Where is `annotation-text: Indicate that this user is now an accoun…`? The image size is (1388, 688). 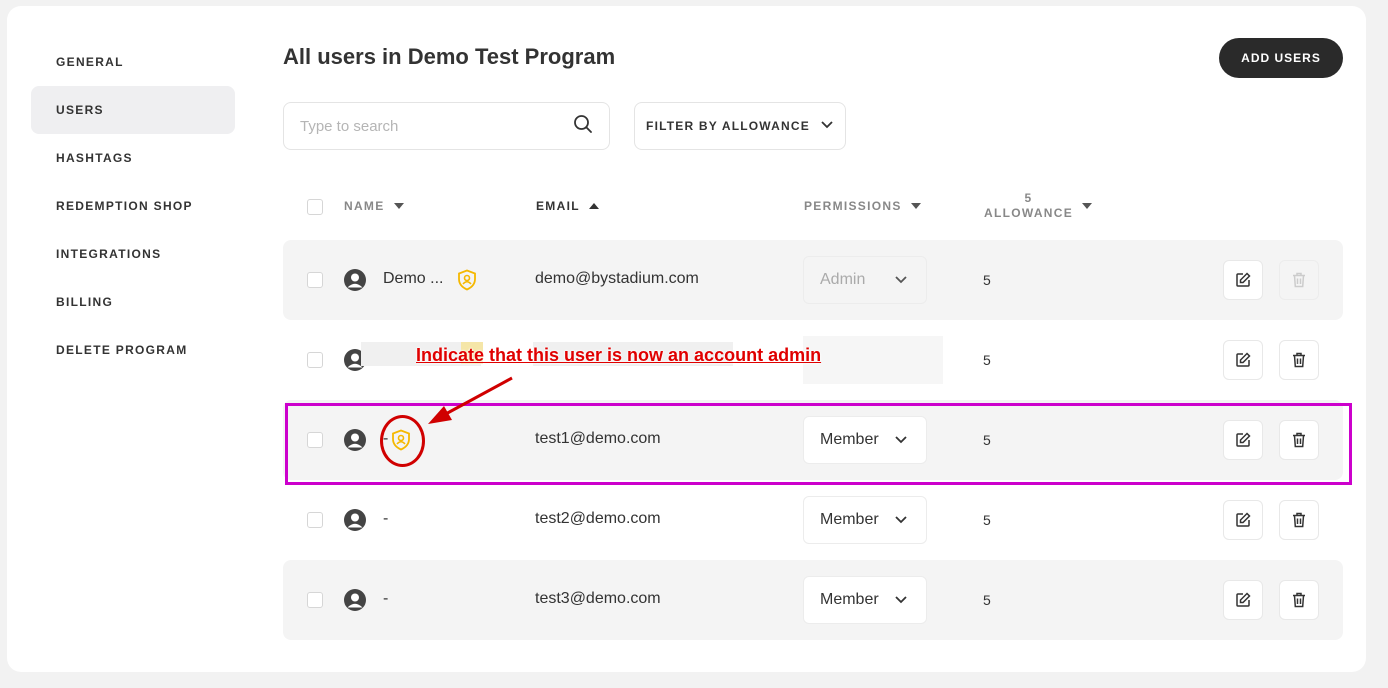 annotation-text: Indicate that this user is now an accoun… is located at coordinates (619, 355).